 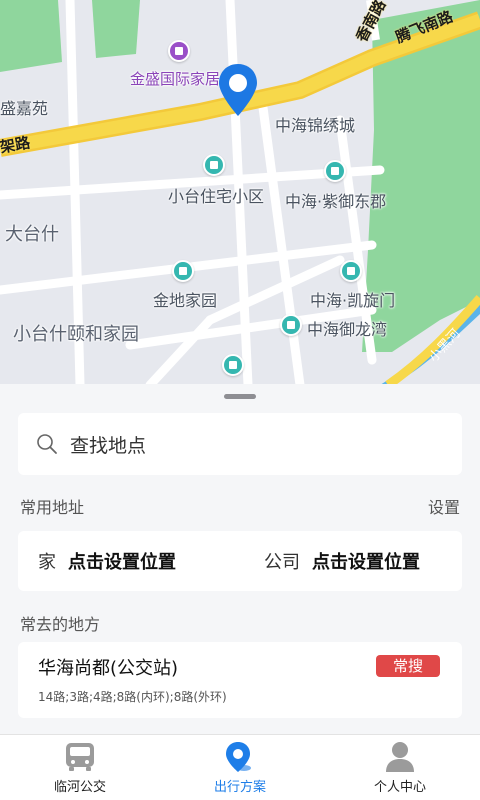 I want to click on settings-link: 设置, so click(x=444, y=506).